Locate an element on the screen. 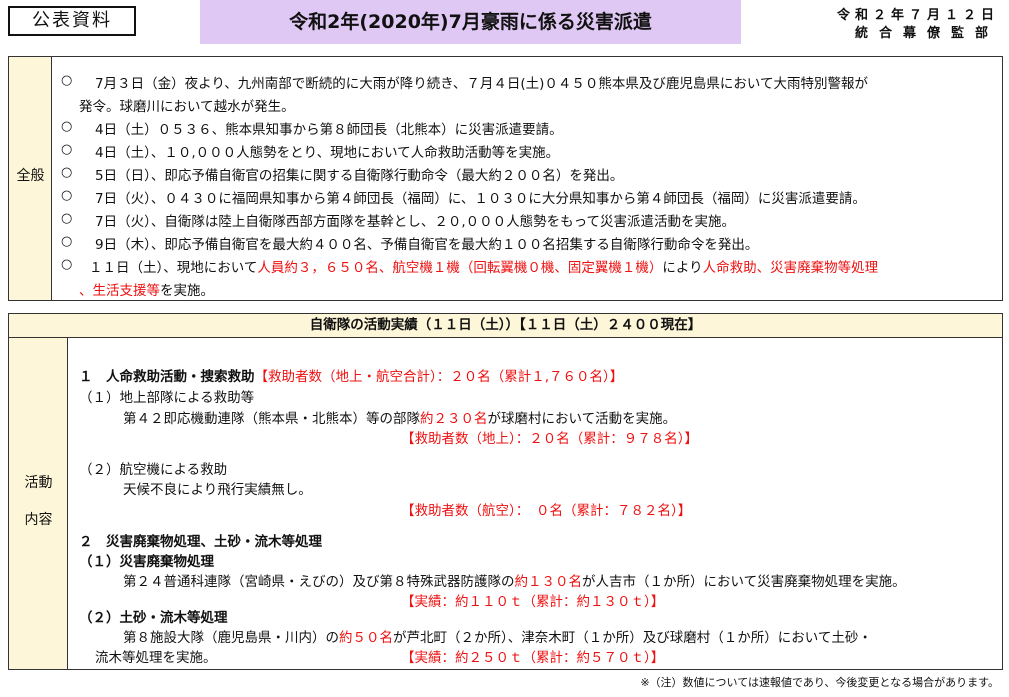 This screenshot has width=1009, height=697. ground-rescue-unit: 第４２即応機動連隊（熊本県・北熊本）等の部隊 is located at coordinates (271, 419).